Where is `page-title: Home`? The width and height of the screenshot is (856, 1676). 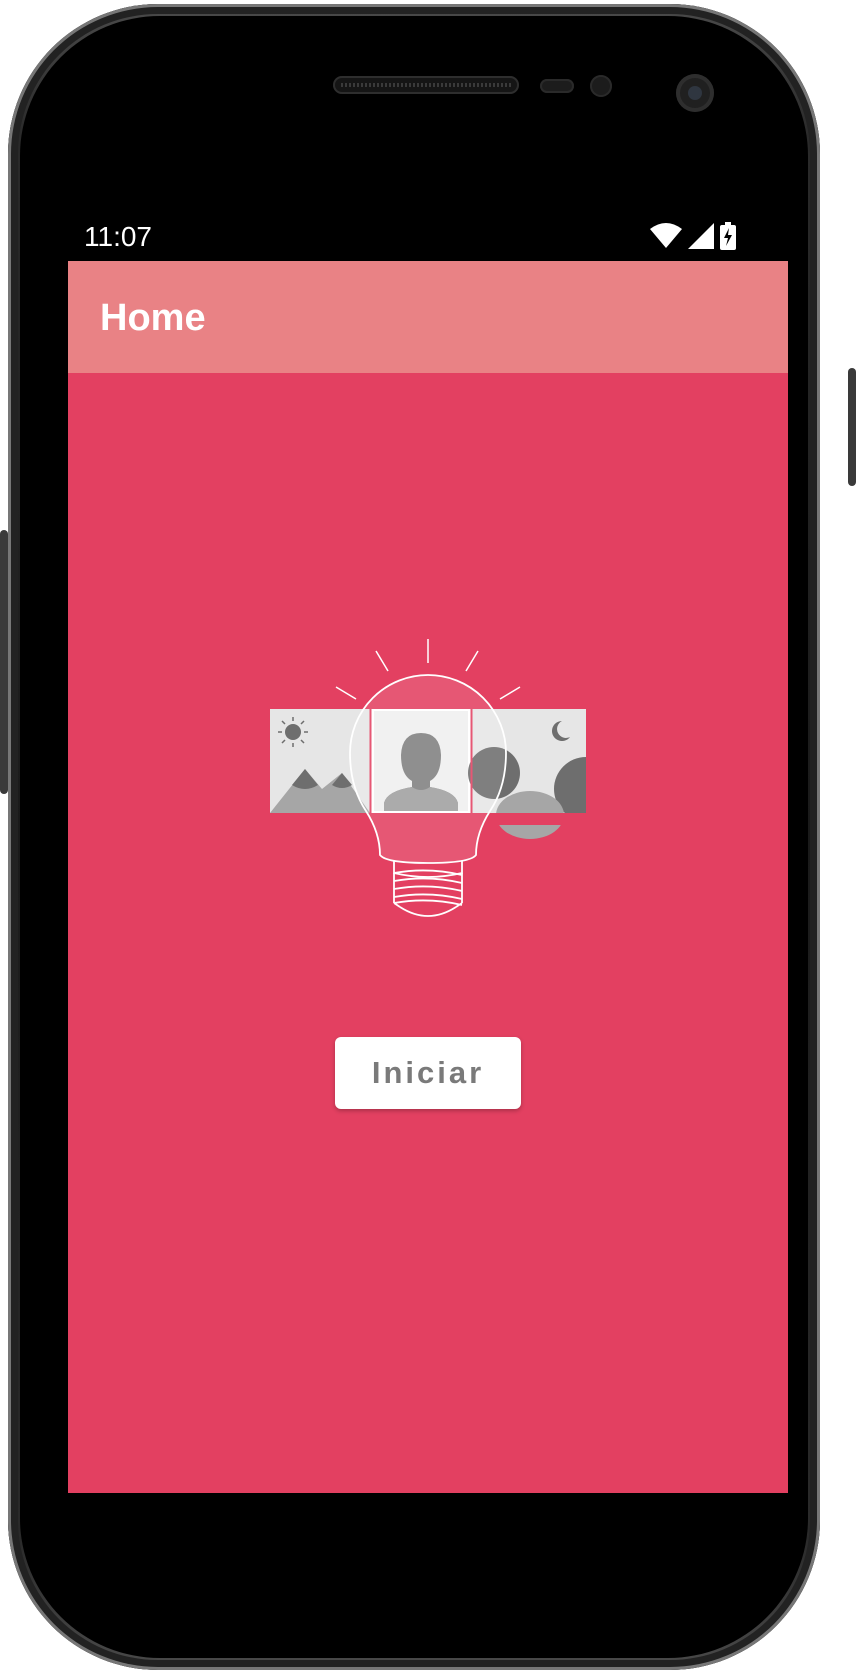 page-title: Home is located at coordinates (153, 318).